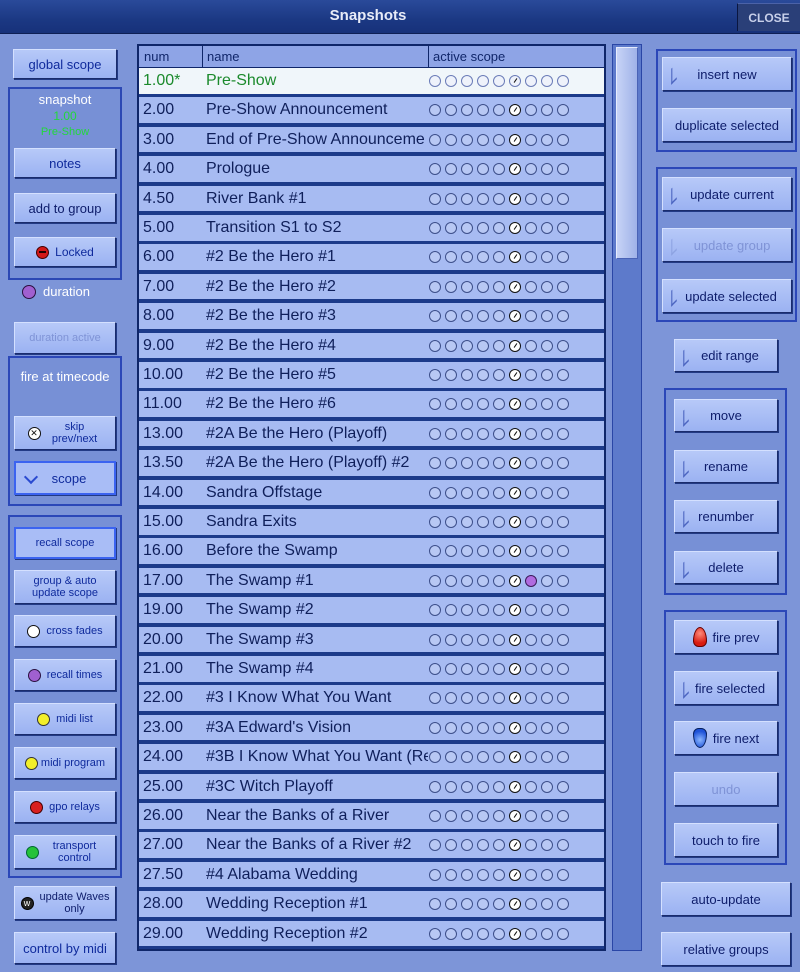 Image resolution: width=800 pixels, height=972 pixels. What do you see at coordinates (65, 631) in the screenshot?
I see `cross-fades-button: cross fades` at bounding box center [65, 631].